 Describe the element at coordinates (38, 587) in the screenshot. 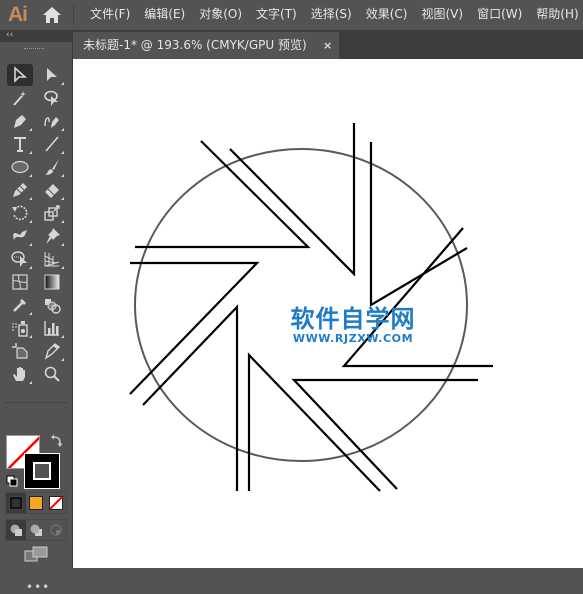

I see `more-tools-button: •••` at that location.